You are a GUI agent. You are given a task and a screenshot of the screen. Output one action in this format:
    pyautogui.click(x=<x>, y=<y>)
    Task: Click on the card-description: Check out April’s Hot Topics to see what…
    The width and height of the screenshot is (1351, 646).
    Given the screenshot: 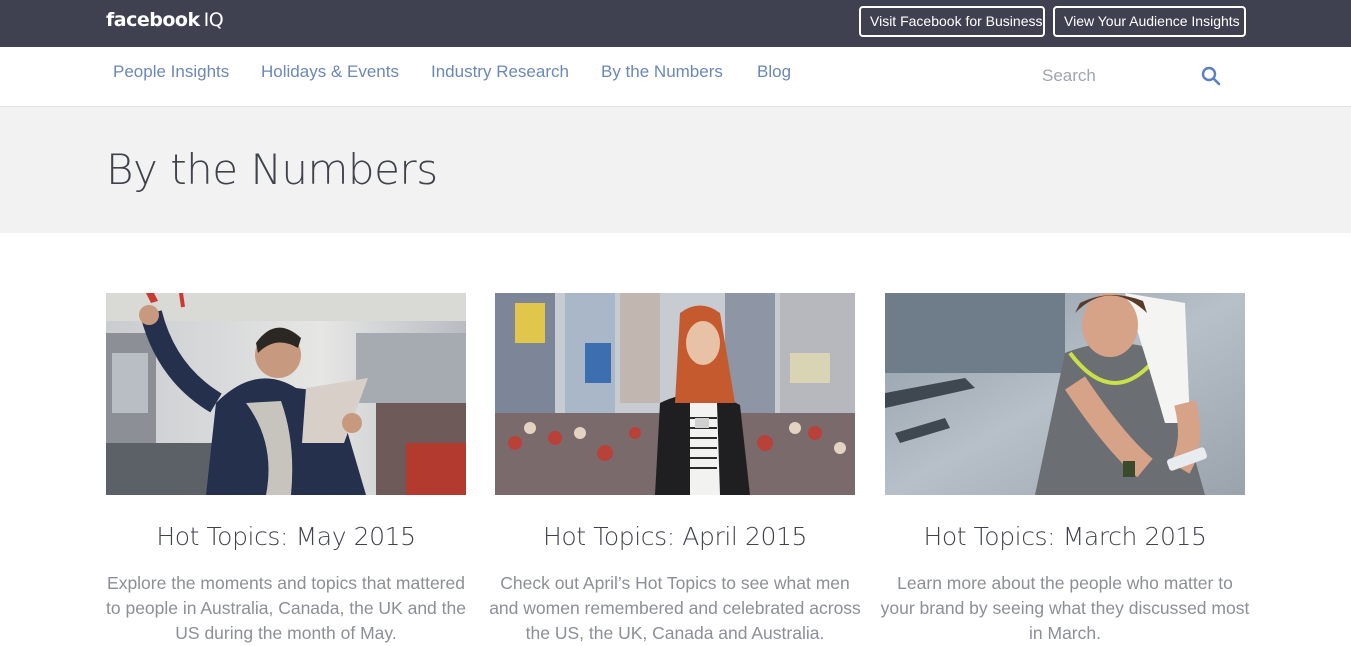 What is the action you would take?
    pyautogui.click(x=675, y=608)
    